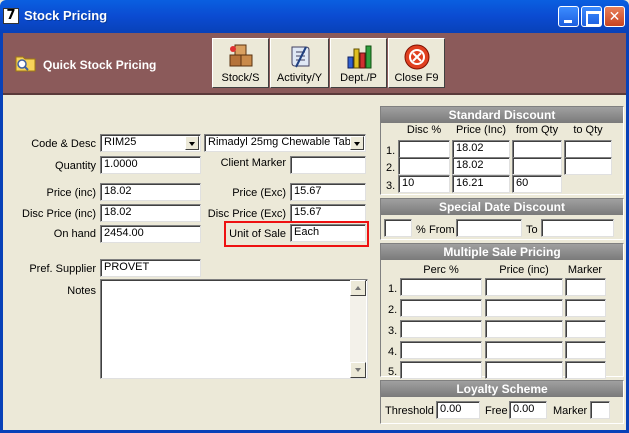  What do you see at coordinates (63, 144) in the screenshot?
I see `code-desc-label: Code & Desc` at bounding box center [63, 144].